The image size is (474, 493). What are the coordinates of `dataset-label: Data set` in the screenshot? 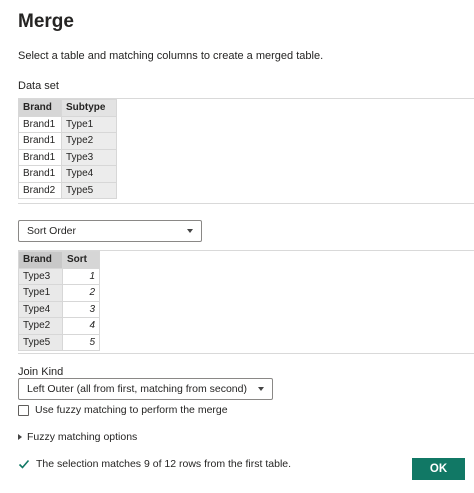 It's located at (38, 86).